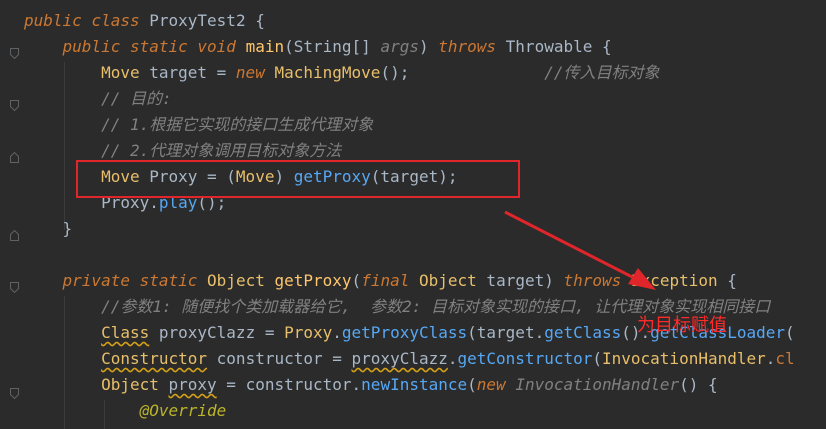 The height and width of the screenshot is (429, 826). I want to click on annotation-arrow, so click(580, 250).